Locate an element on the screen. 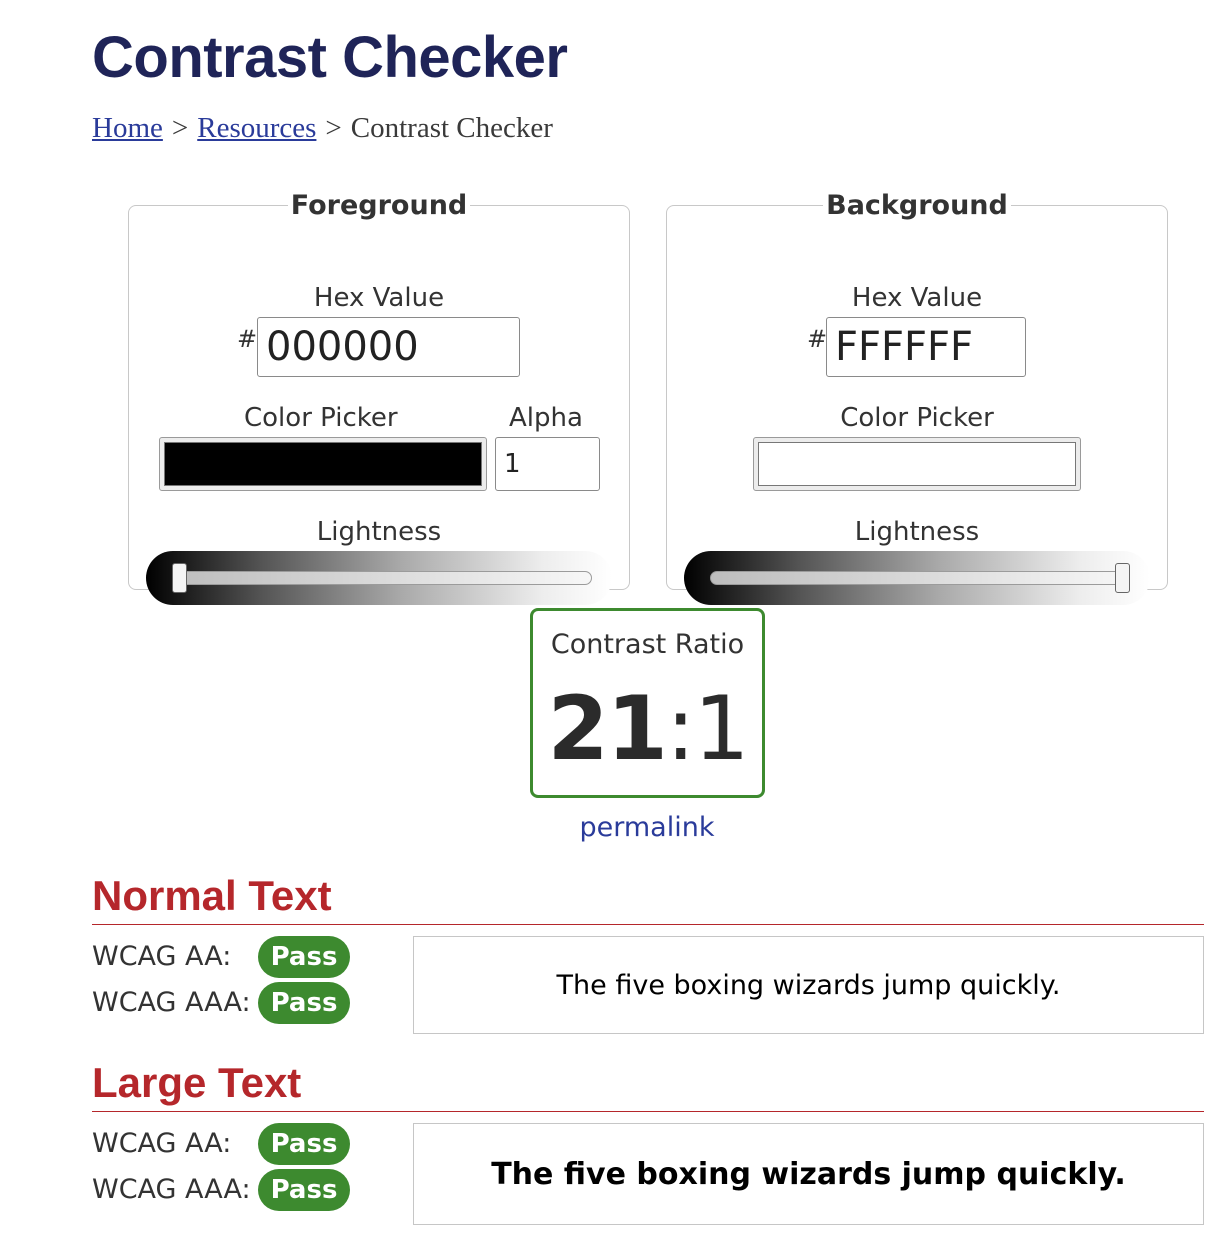 This screenshot has width=1228, height=1252. background-slider-thumb is located at coordinates (1122, 578).